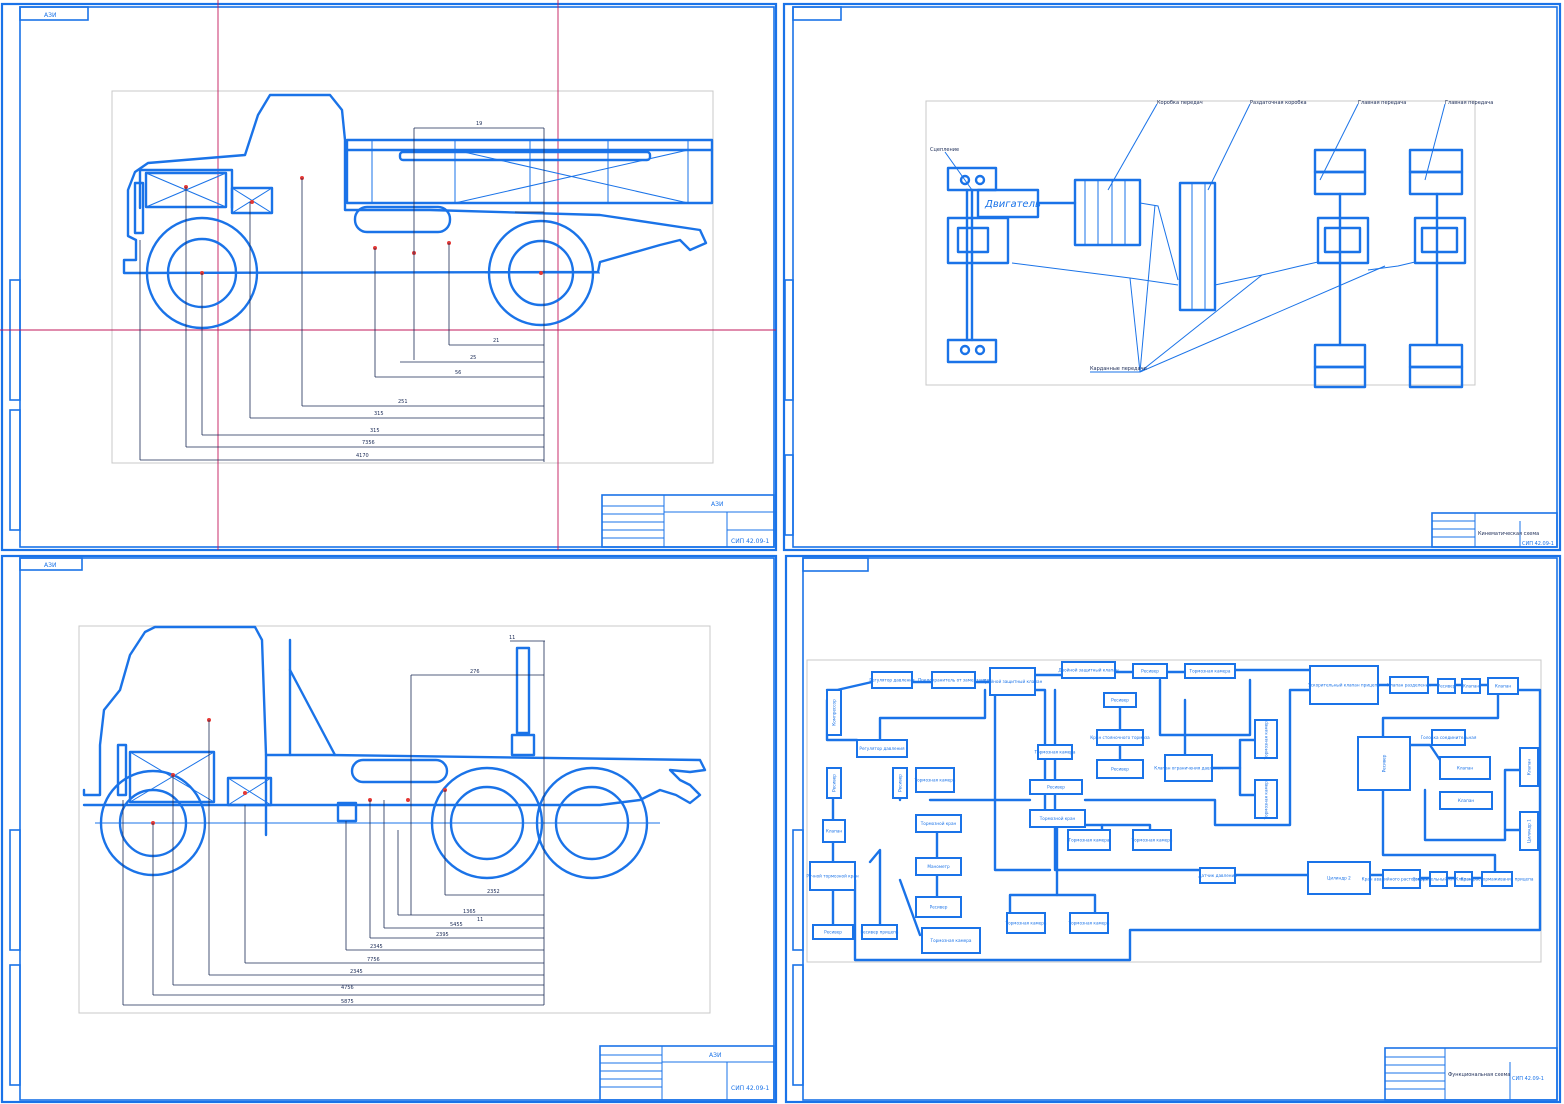 Image resolution: width=1564 pixels, height=1104 pixels. I want to click on svg-text: 5455, so click(456, 925).